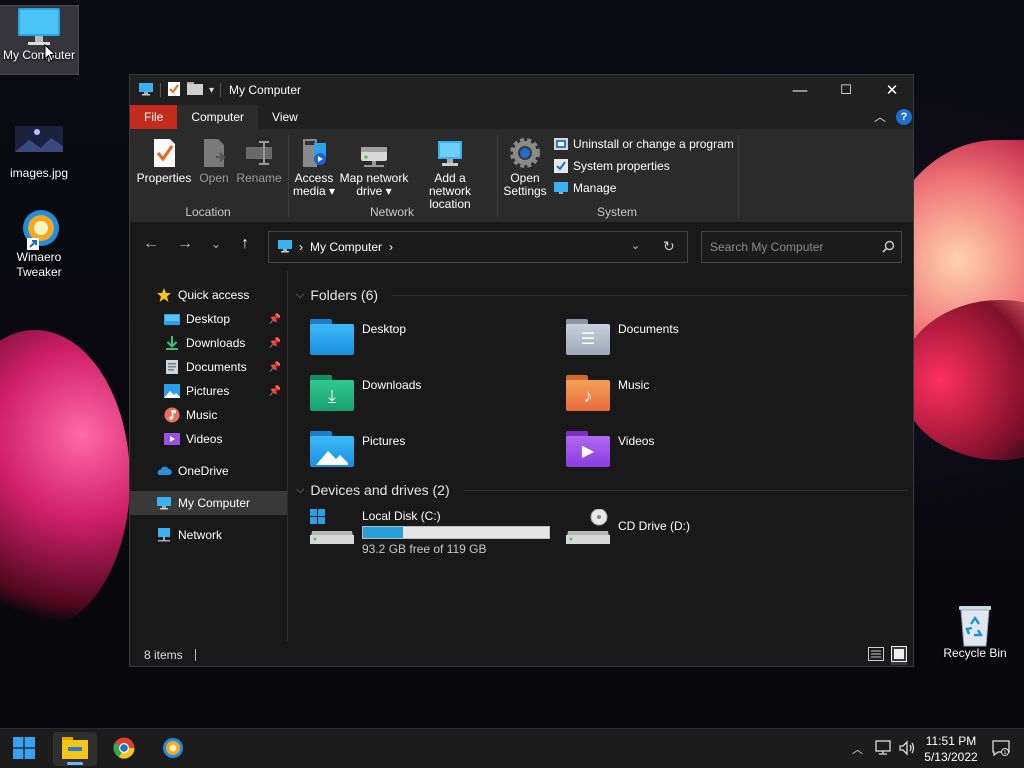 This screenshot has width=1024, height=768. Describe the element at coordinates (204, 439) in the screenshot. I see `nav-label: Videos` at that location.